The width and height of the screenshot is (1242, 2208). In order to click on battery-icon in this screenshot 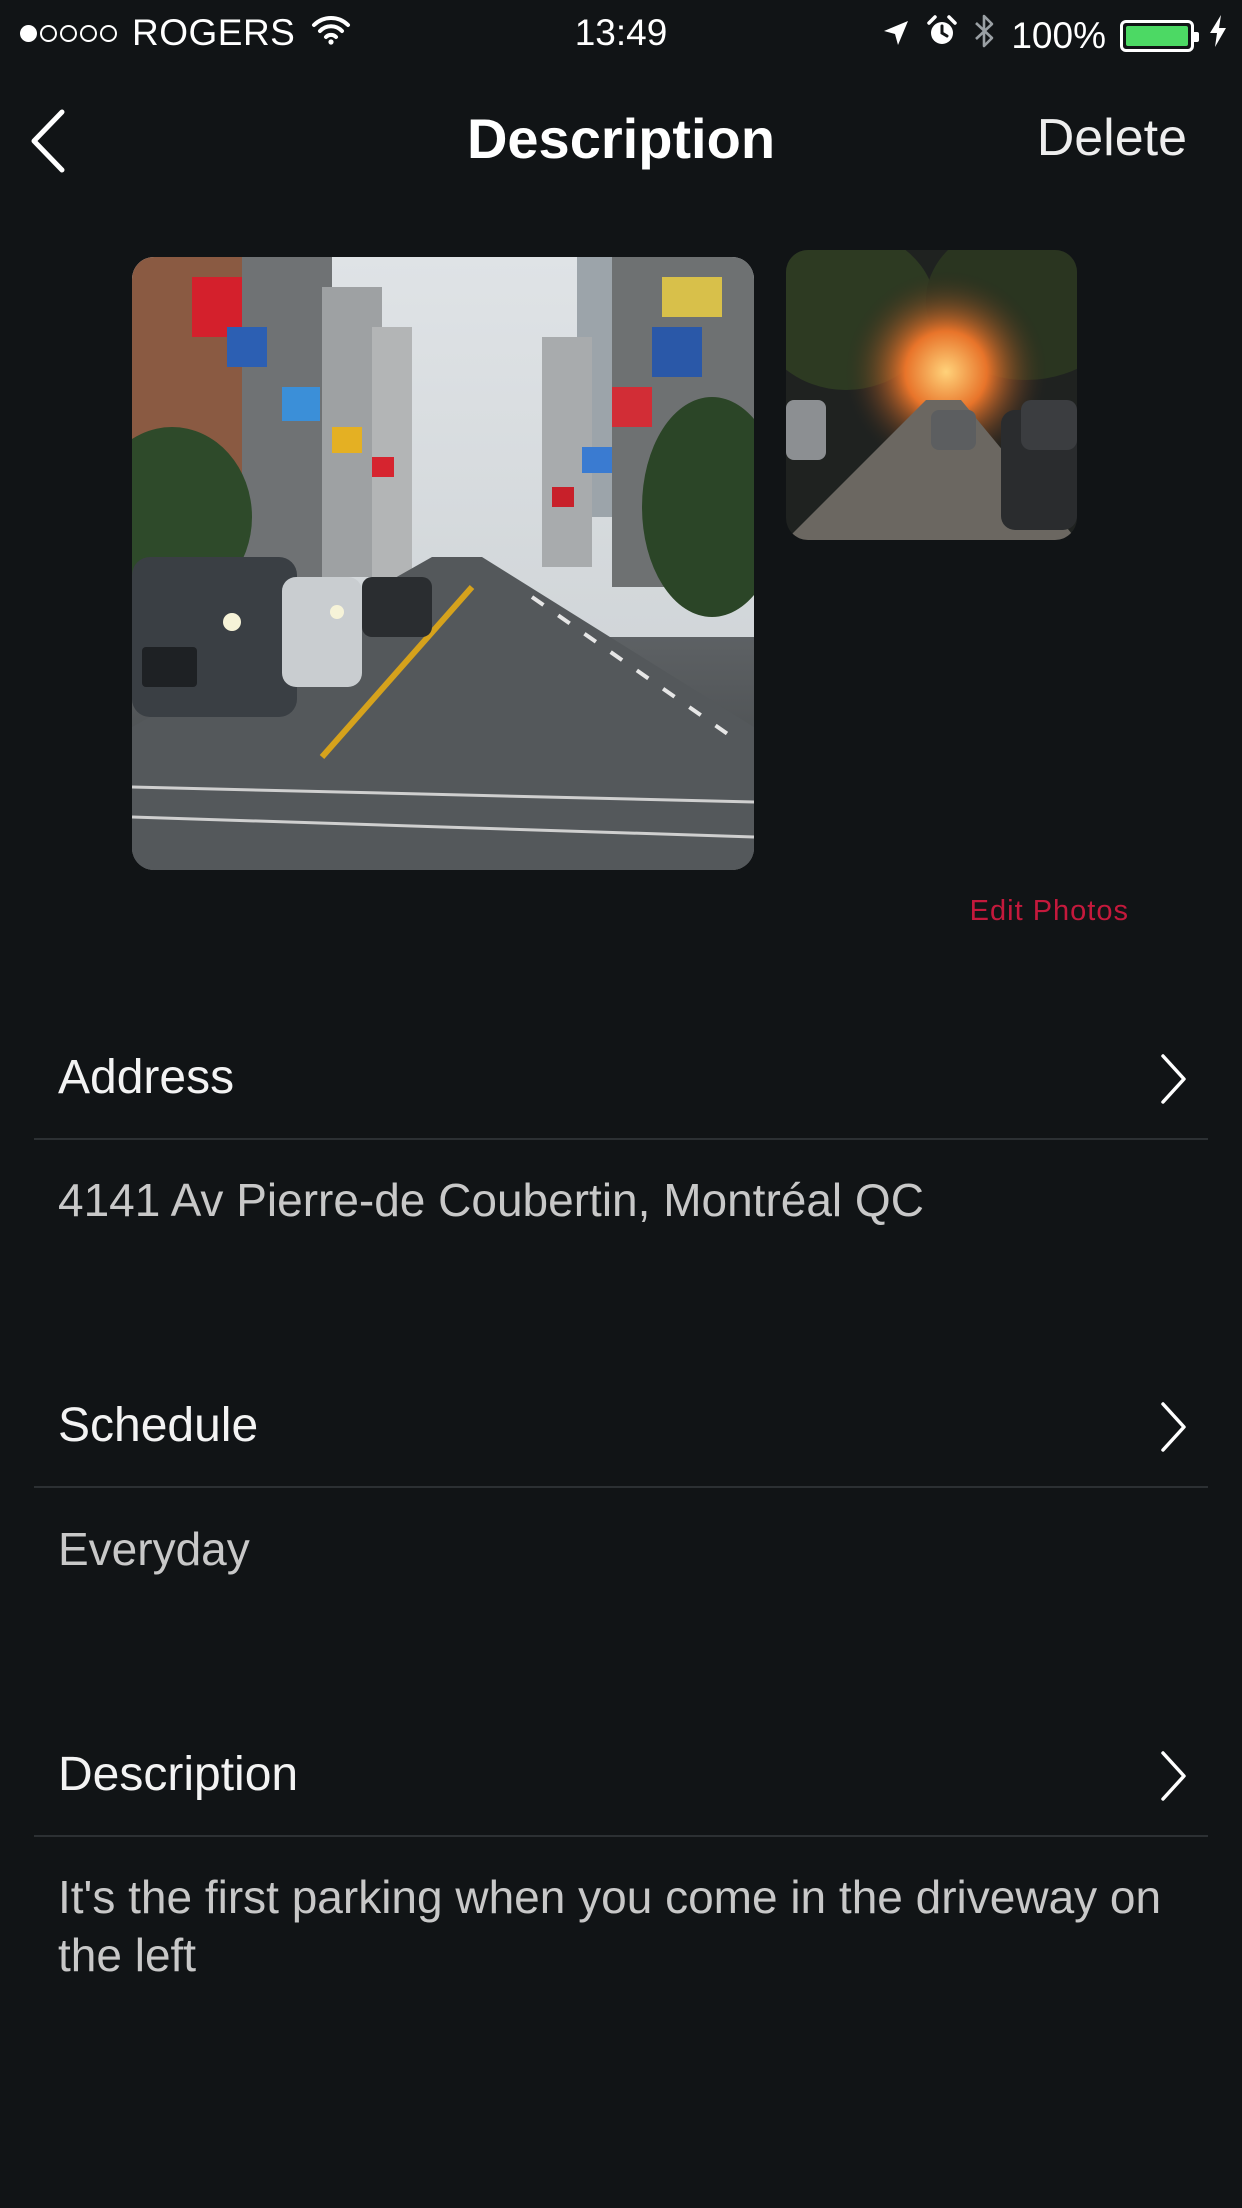, I will do `click(1159, 35)`.